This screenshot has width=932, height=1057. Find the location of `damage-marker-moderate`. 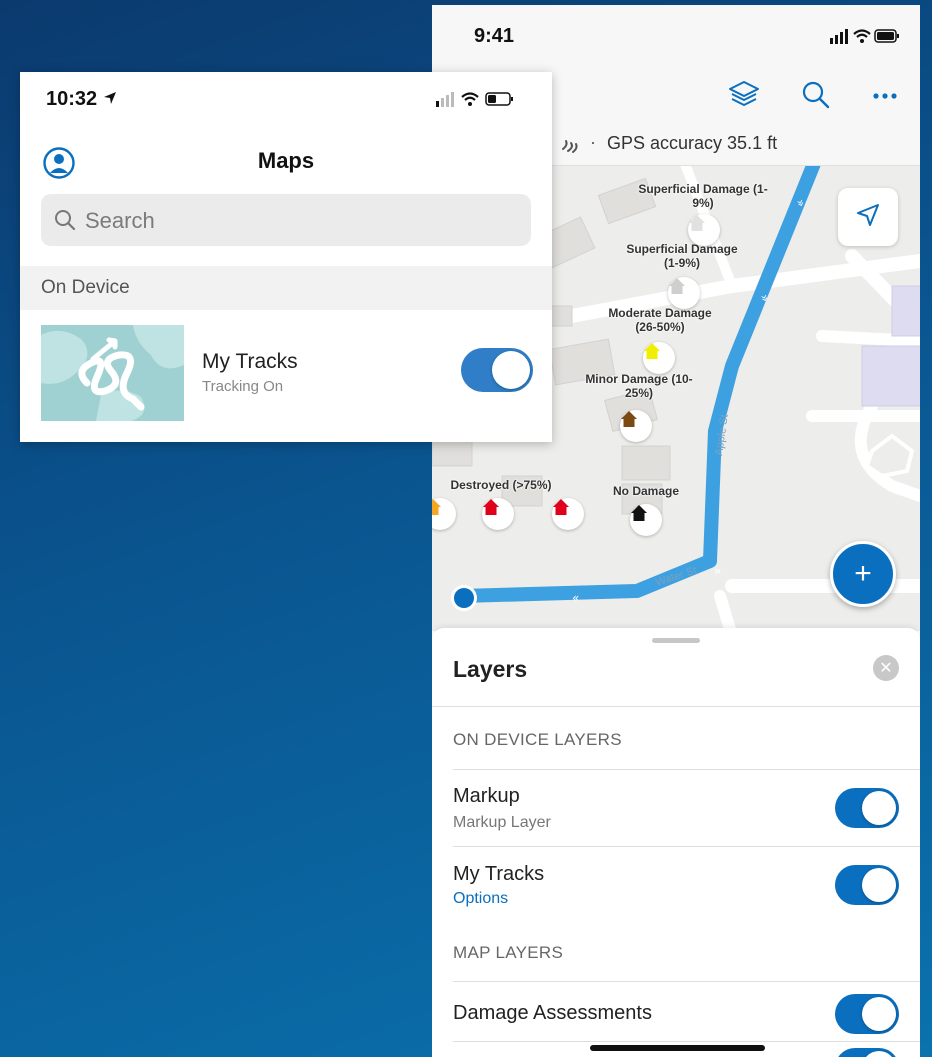

damage-marker-moderate is located at coordinates (659, 358).